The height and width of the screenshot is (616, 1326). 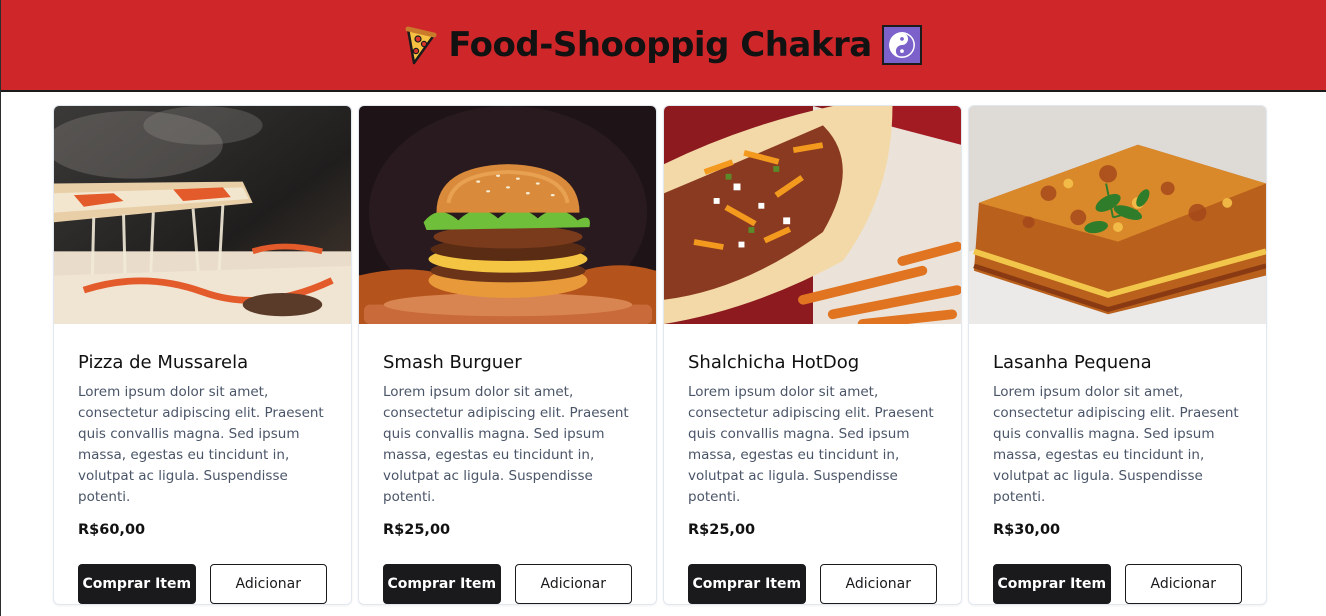 What do you see at coordinates (774, 362) in the screenshot?
I see `product-title: Shalchicha HotDog` at bounding box center [774, 362].